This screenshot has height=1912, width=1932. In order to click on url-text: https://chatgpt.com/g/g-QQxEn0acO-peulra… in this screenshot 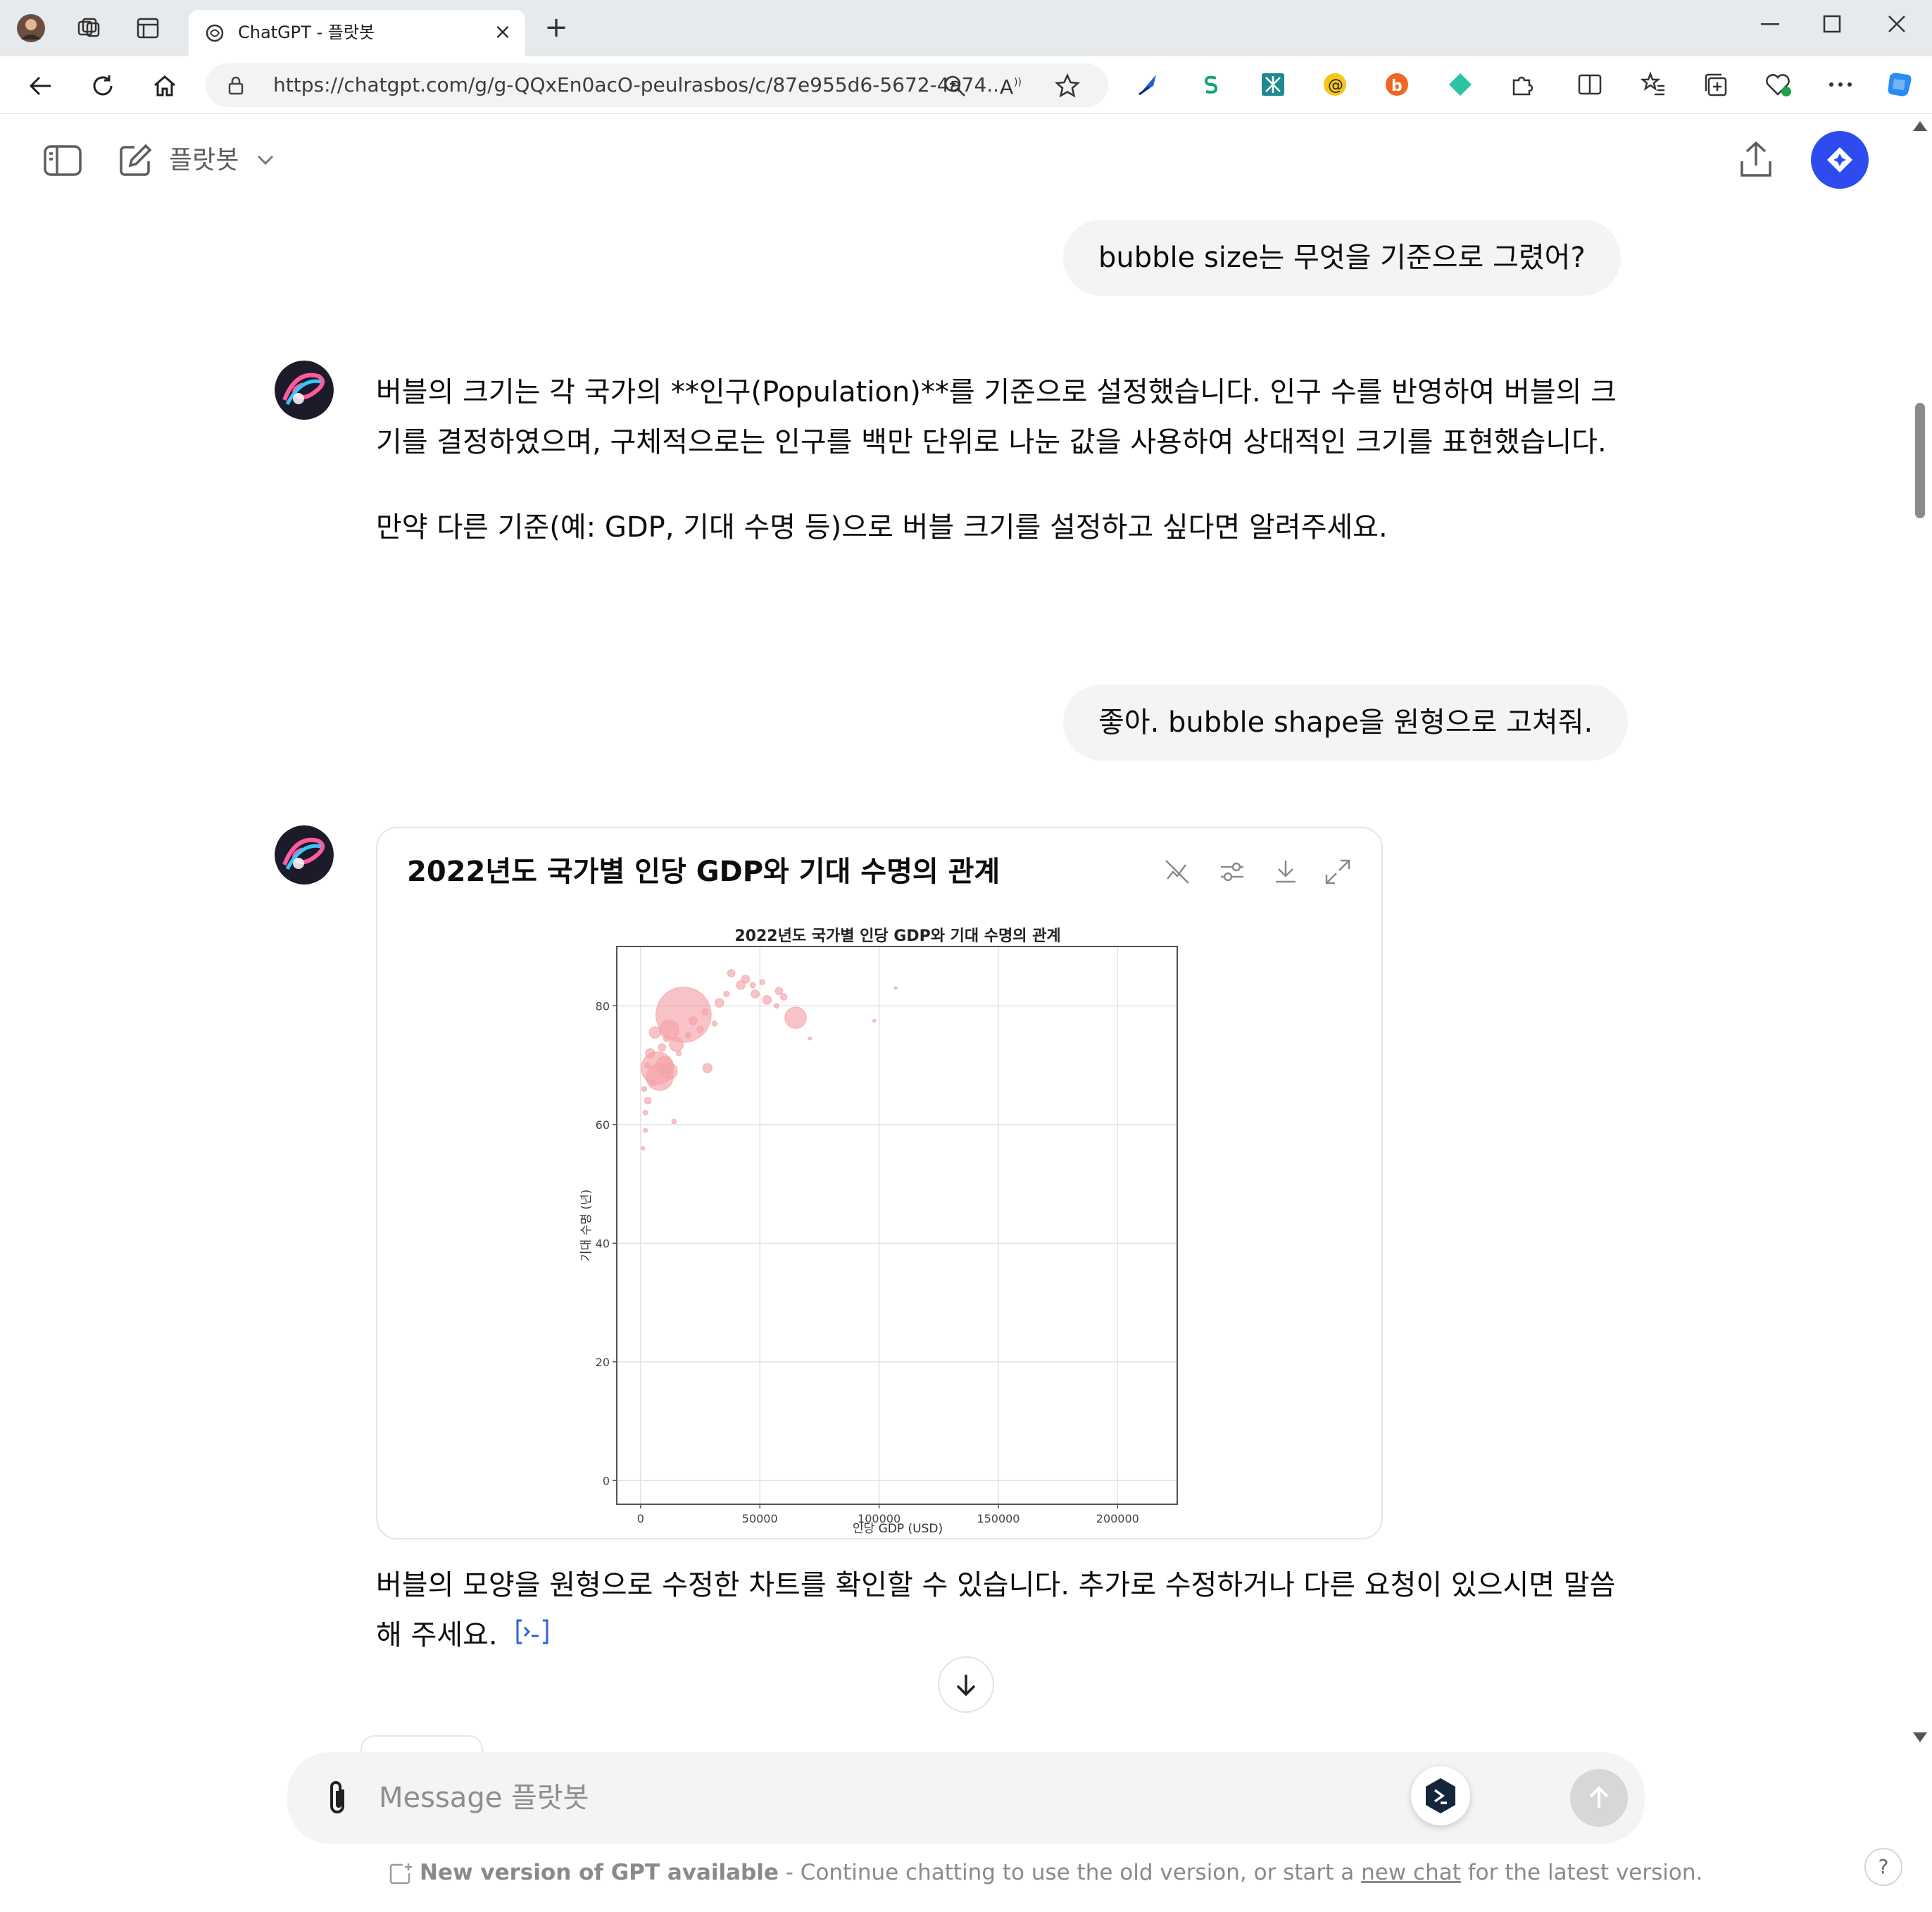, I will do `click(639, 85)`.